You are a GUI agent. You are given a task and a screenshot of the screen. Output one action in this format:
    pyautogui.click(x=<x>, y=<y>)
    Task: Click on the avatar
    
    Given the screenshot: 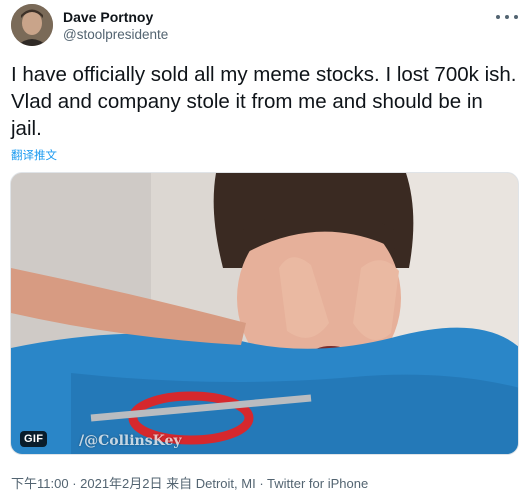 What is the action you would take?
    pyautogui.click(x=32, y=25)
    